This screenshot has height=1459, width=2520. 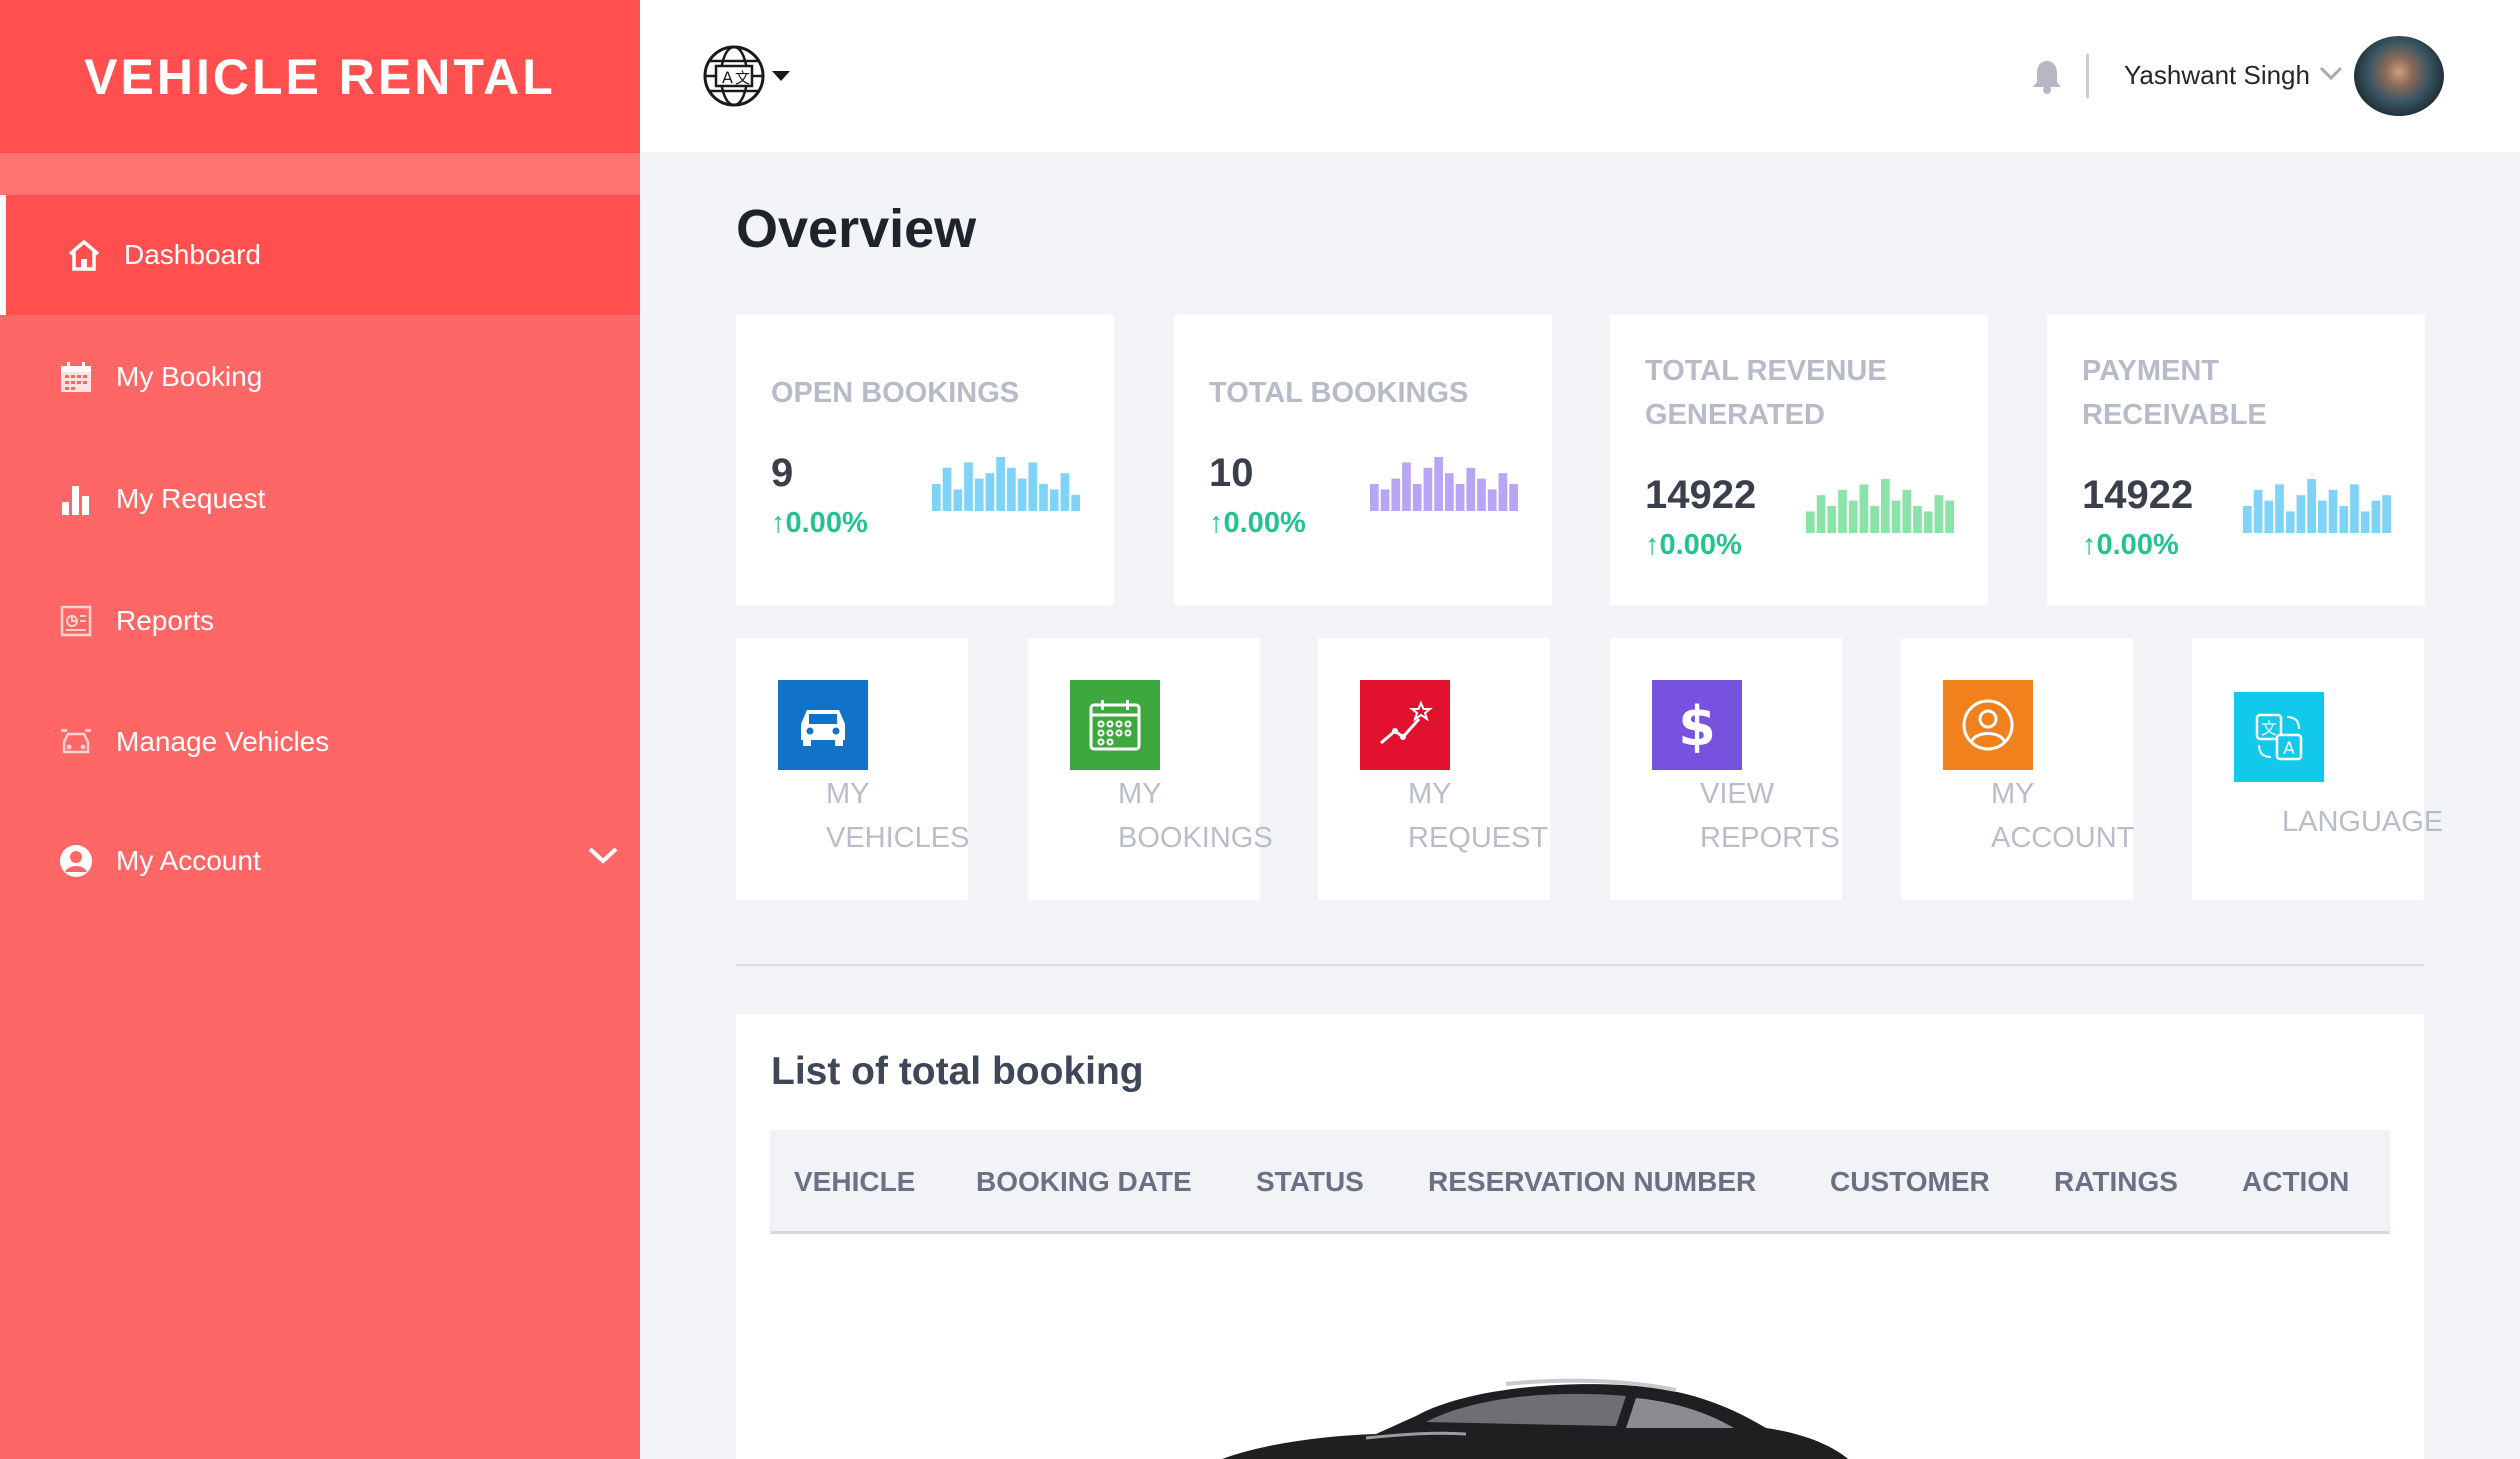 What do you see at coordinates (1150, 769) in the screenshot?
I see `tile-my-bookings: MY BOOKINGS` at bounding box center [1150, 769].